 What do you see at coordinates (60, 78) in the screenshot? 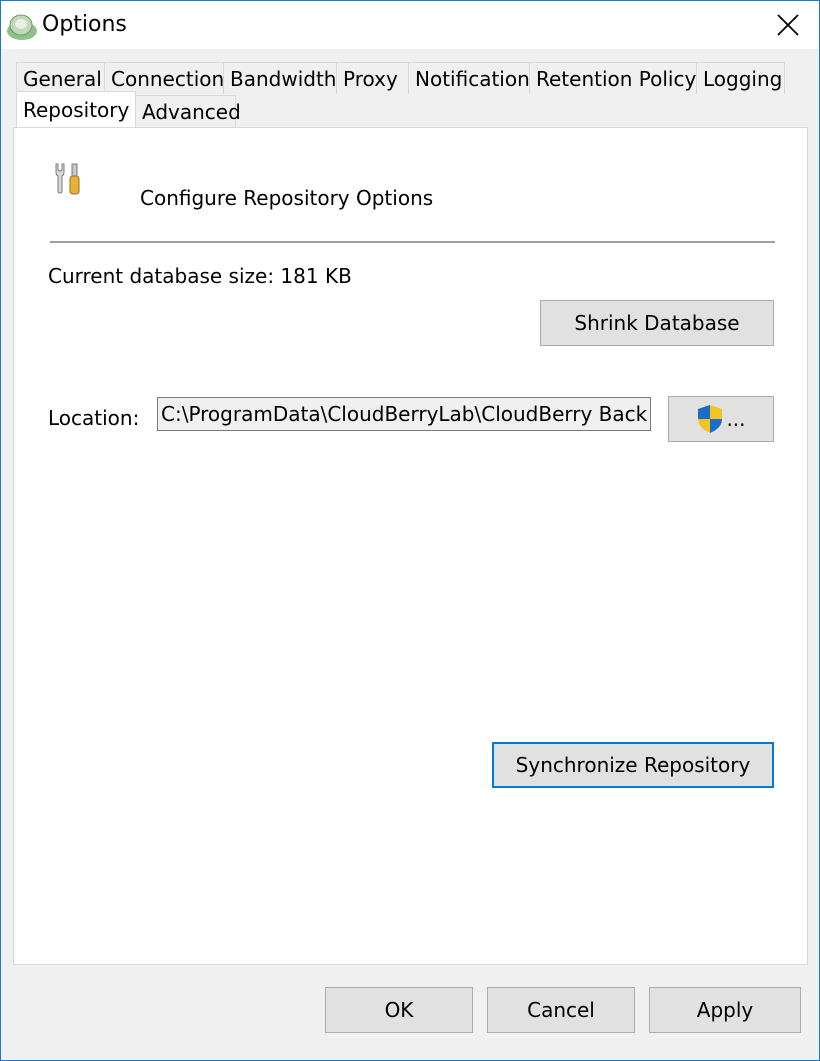
I see `tab-general: General` at bounding box center [60, 78].